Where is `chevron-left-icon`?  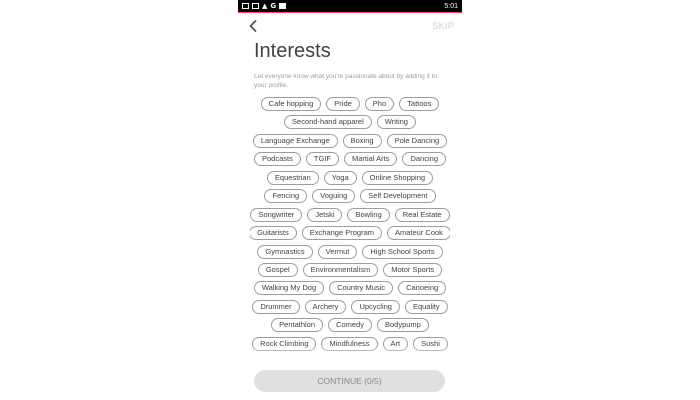
chevron-left-icon is located at coordinates (253, 26).